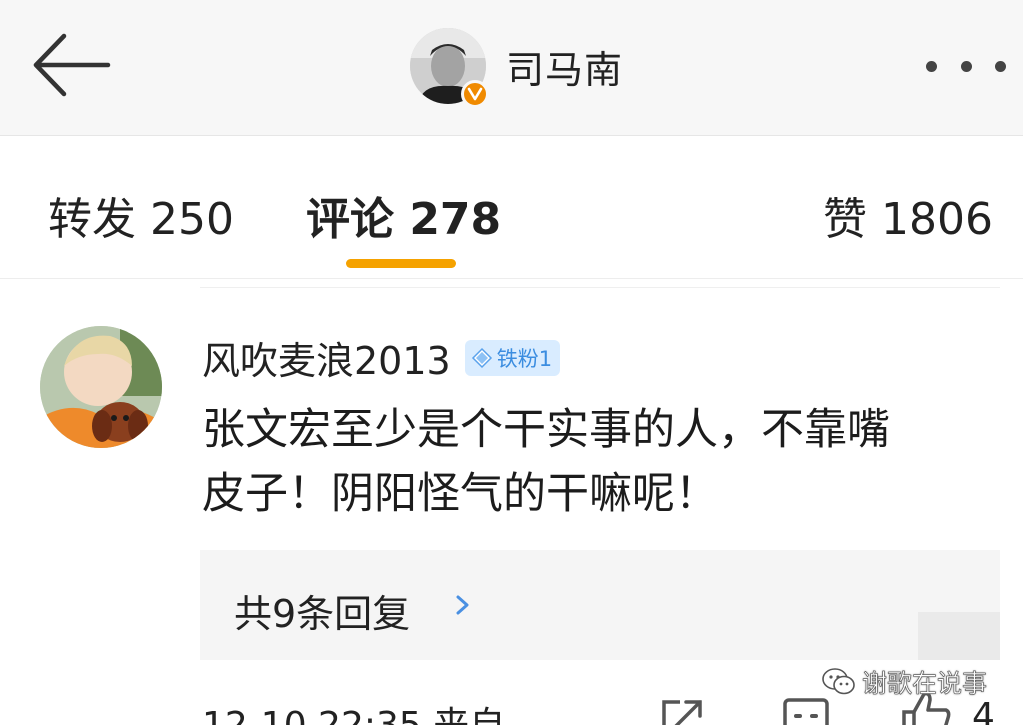 The width and height of the screenshot is (1023, 725). What do you see at coordinates (475, 94) in the screenshot?
I see `verified-badge-icon` at bounding box center [475, 94].